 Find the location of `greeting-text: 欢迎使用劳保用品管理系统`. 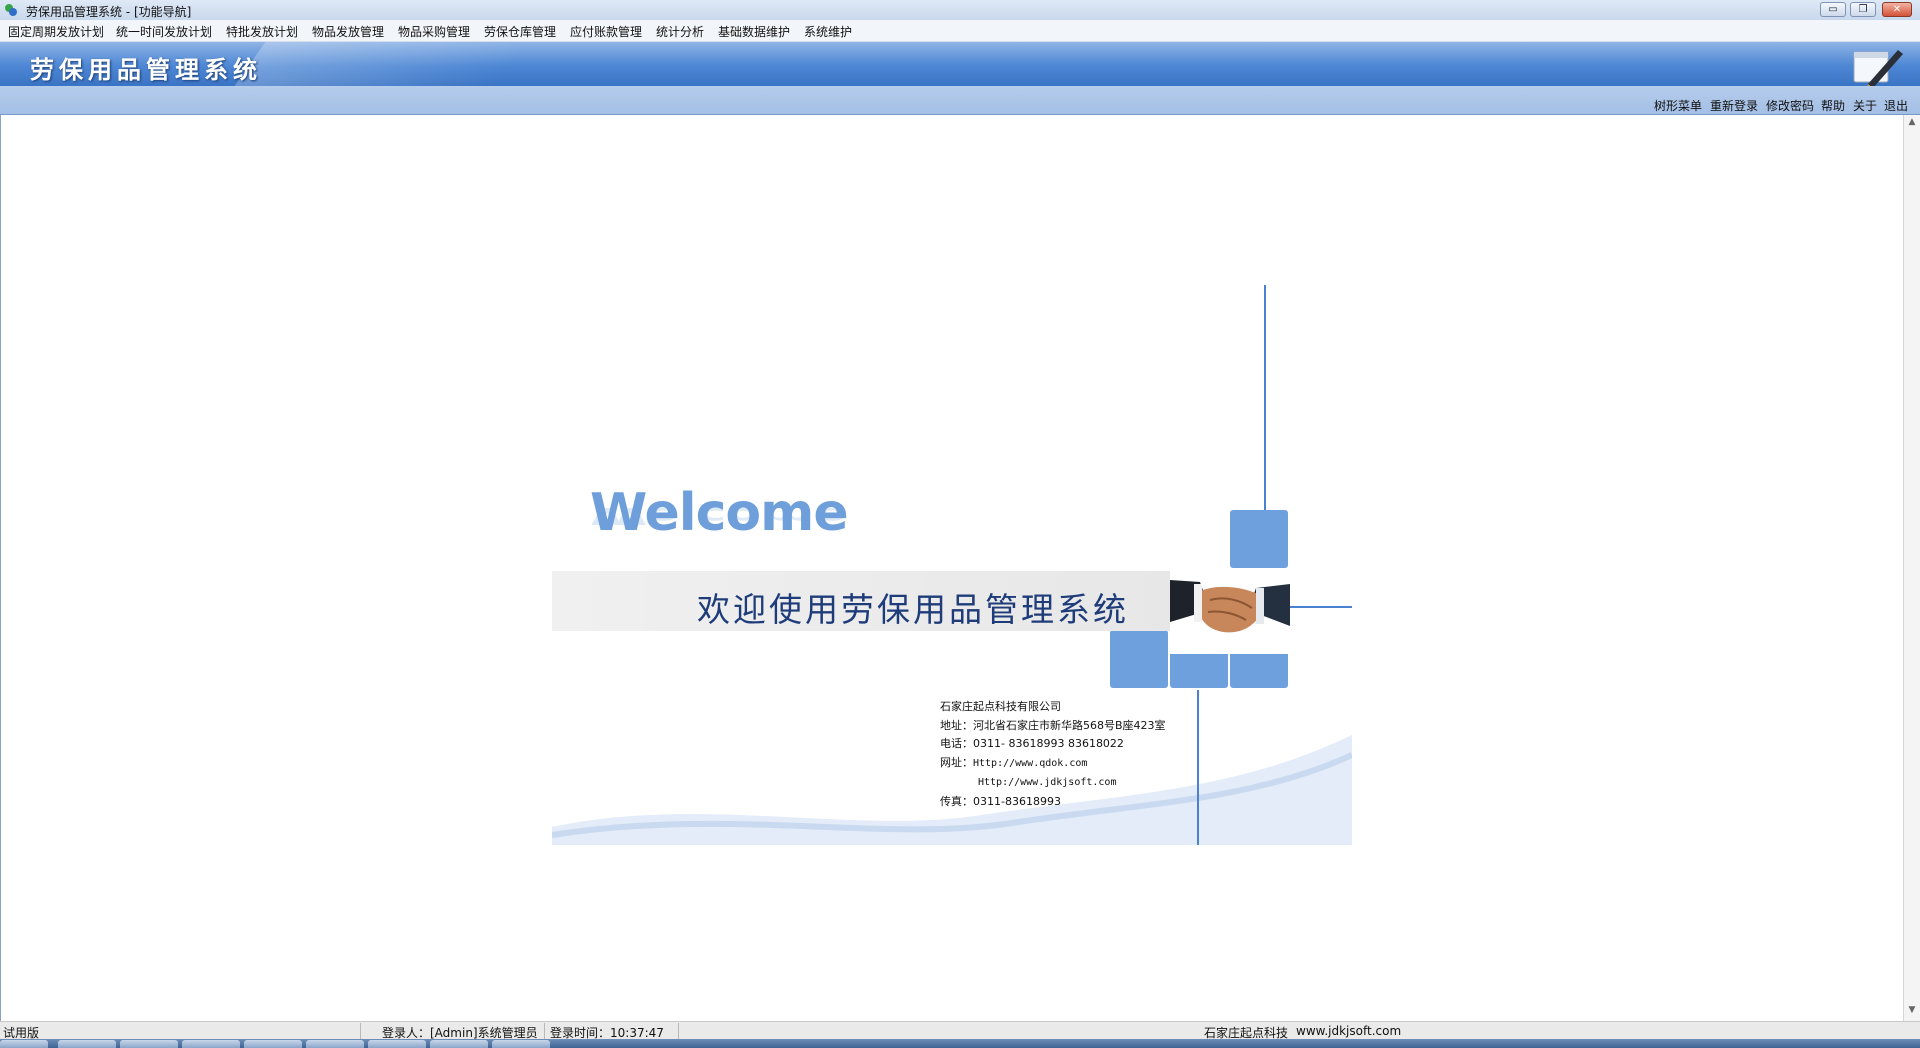

greeting-text: 欢迎使用劳保用品管理系统 is located at coordinates (913, 609).